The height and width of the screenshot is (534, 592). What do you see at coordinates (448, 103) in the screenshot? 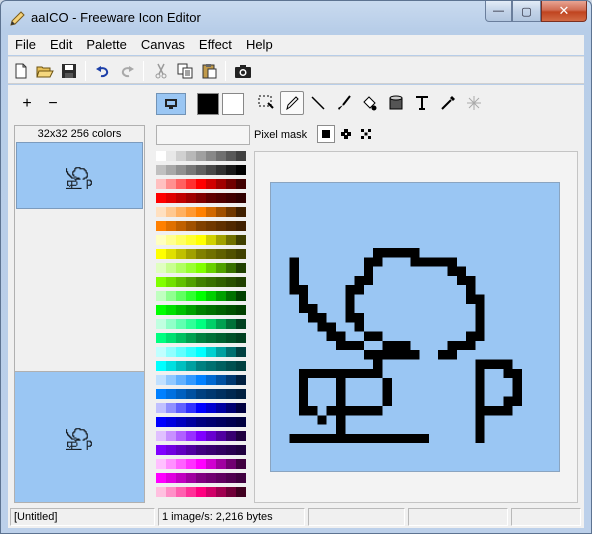
I see `eyedropper-tool` at bounding box center [448, 103].